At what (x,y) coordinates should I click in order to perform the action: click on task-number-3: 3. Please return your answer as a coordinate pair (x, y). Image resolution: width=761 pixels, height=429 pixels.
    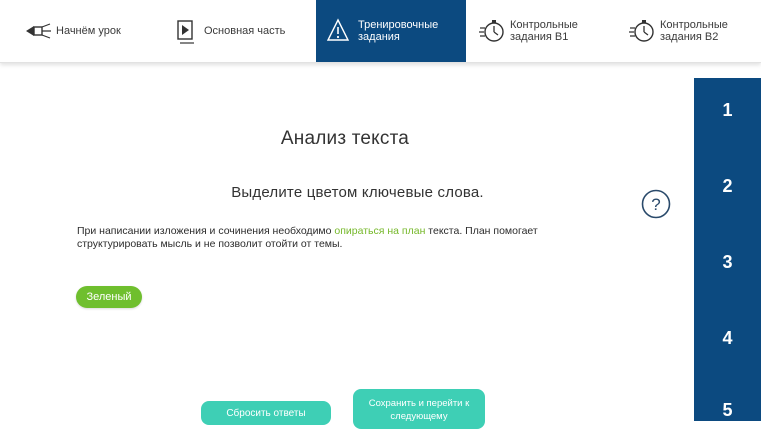
    Looking at the image, I should click on (727, 262).